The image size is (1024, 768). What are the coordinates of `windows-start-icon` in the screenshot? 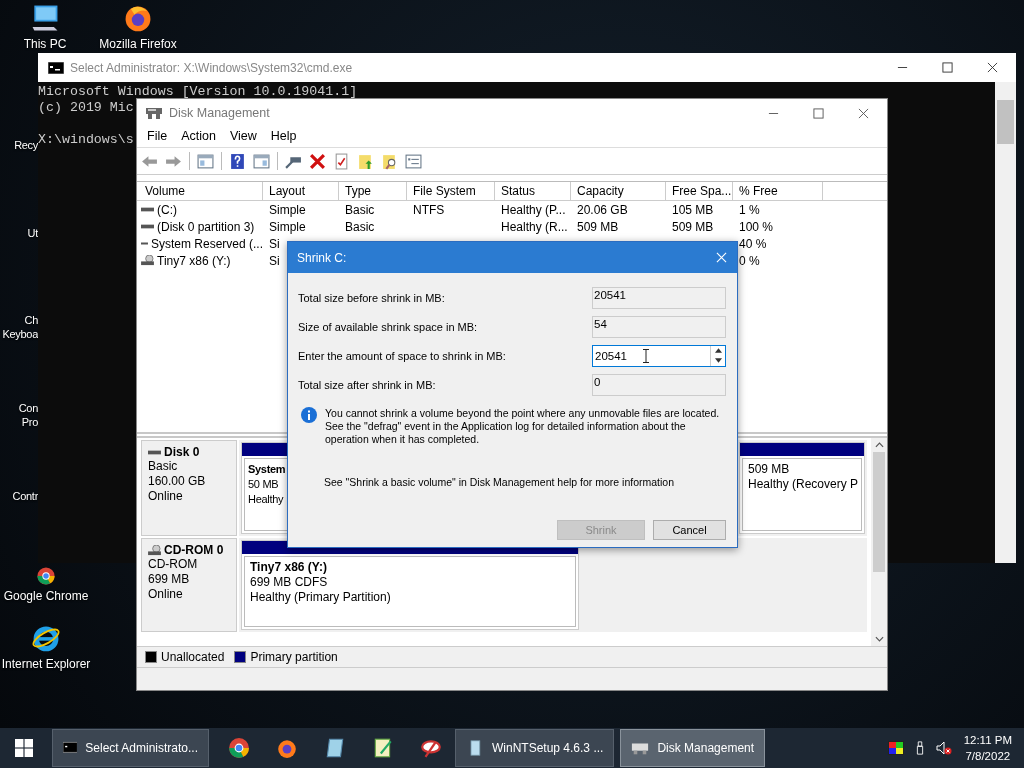 It's located at (24, 748).